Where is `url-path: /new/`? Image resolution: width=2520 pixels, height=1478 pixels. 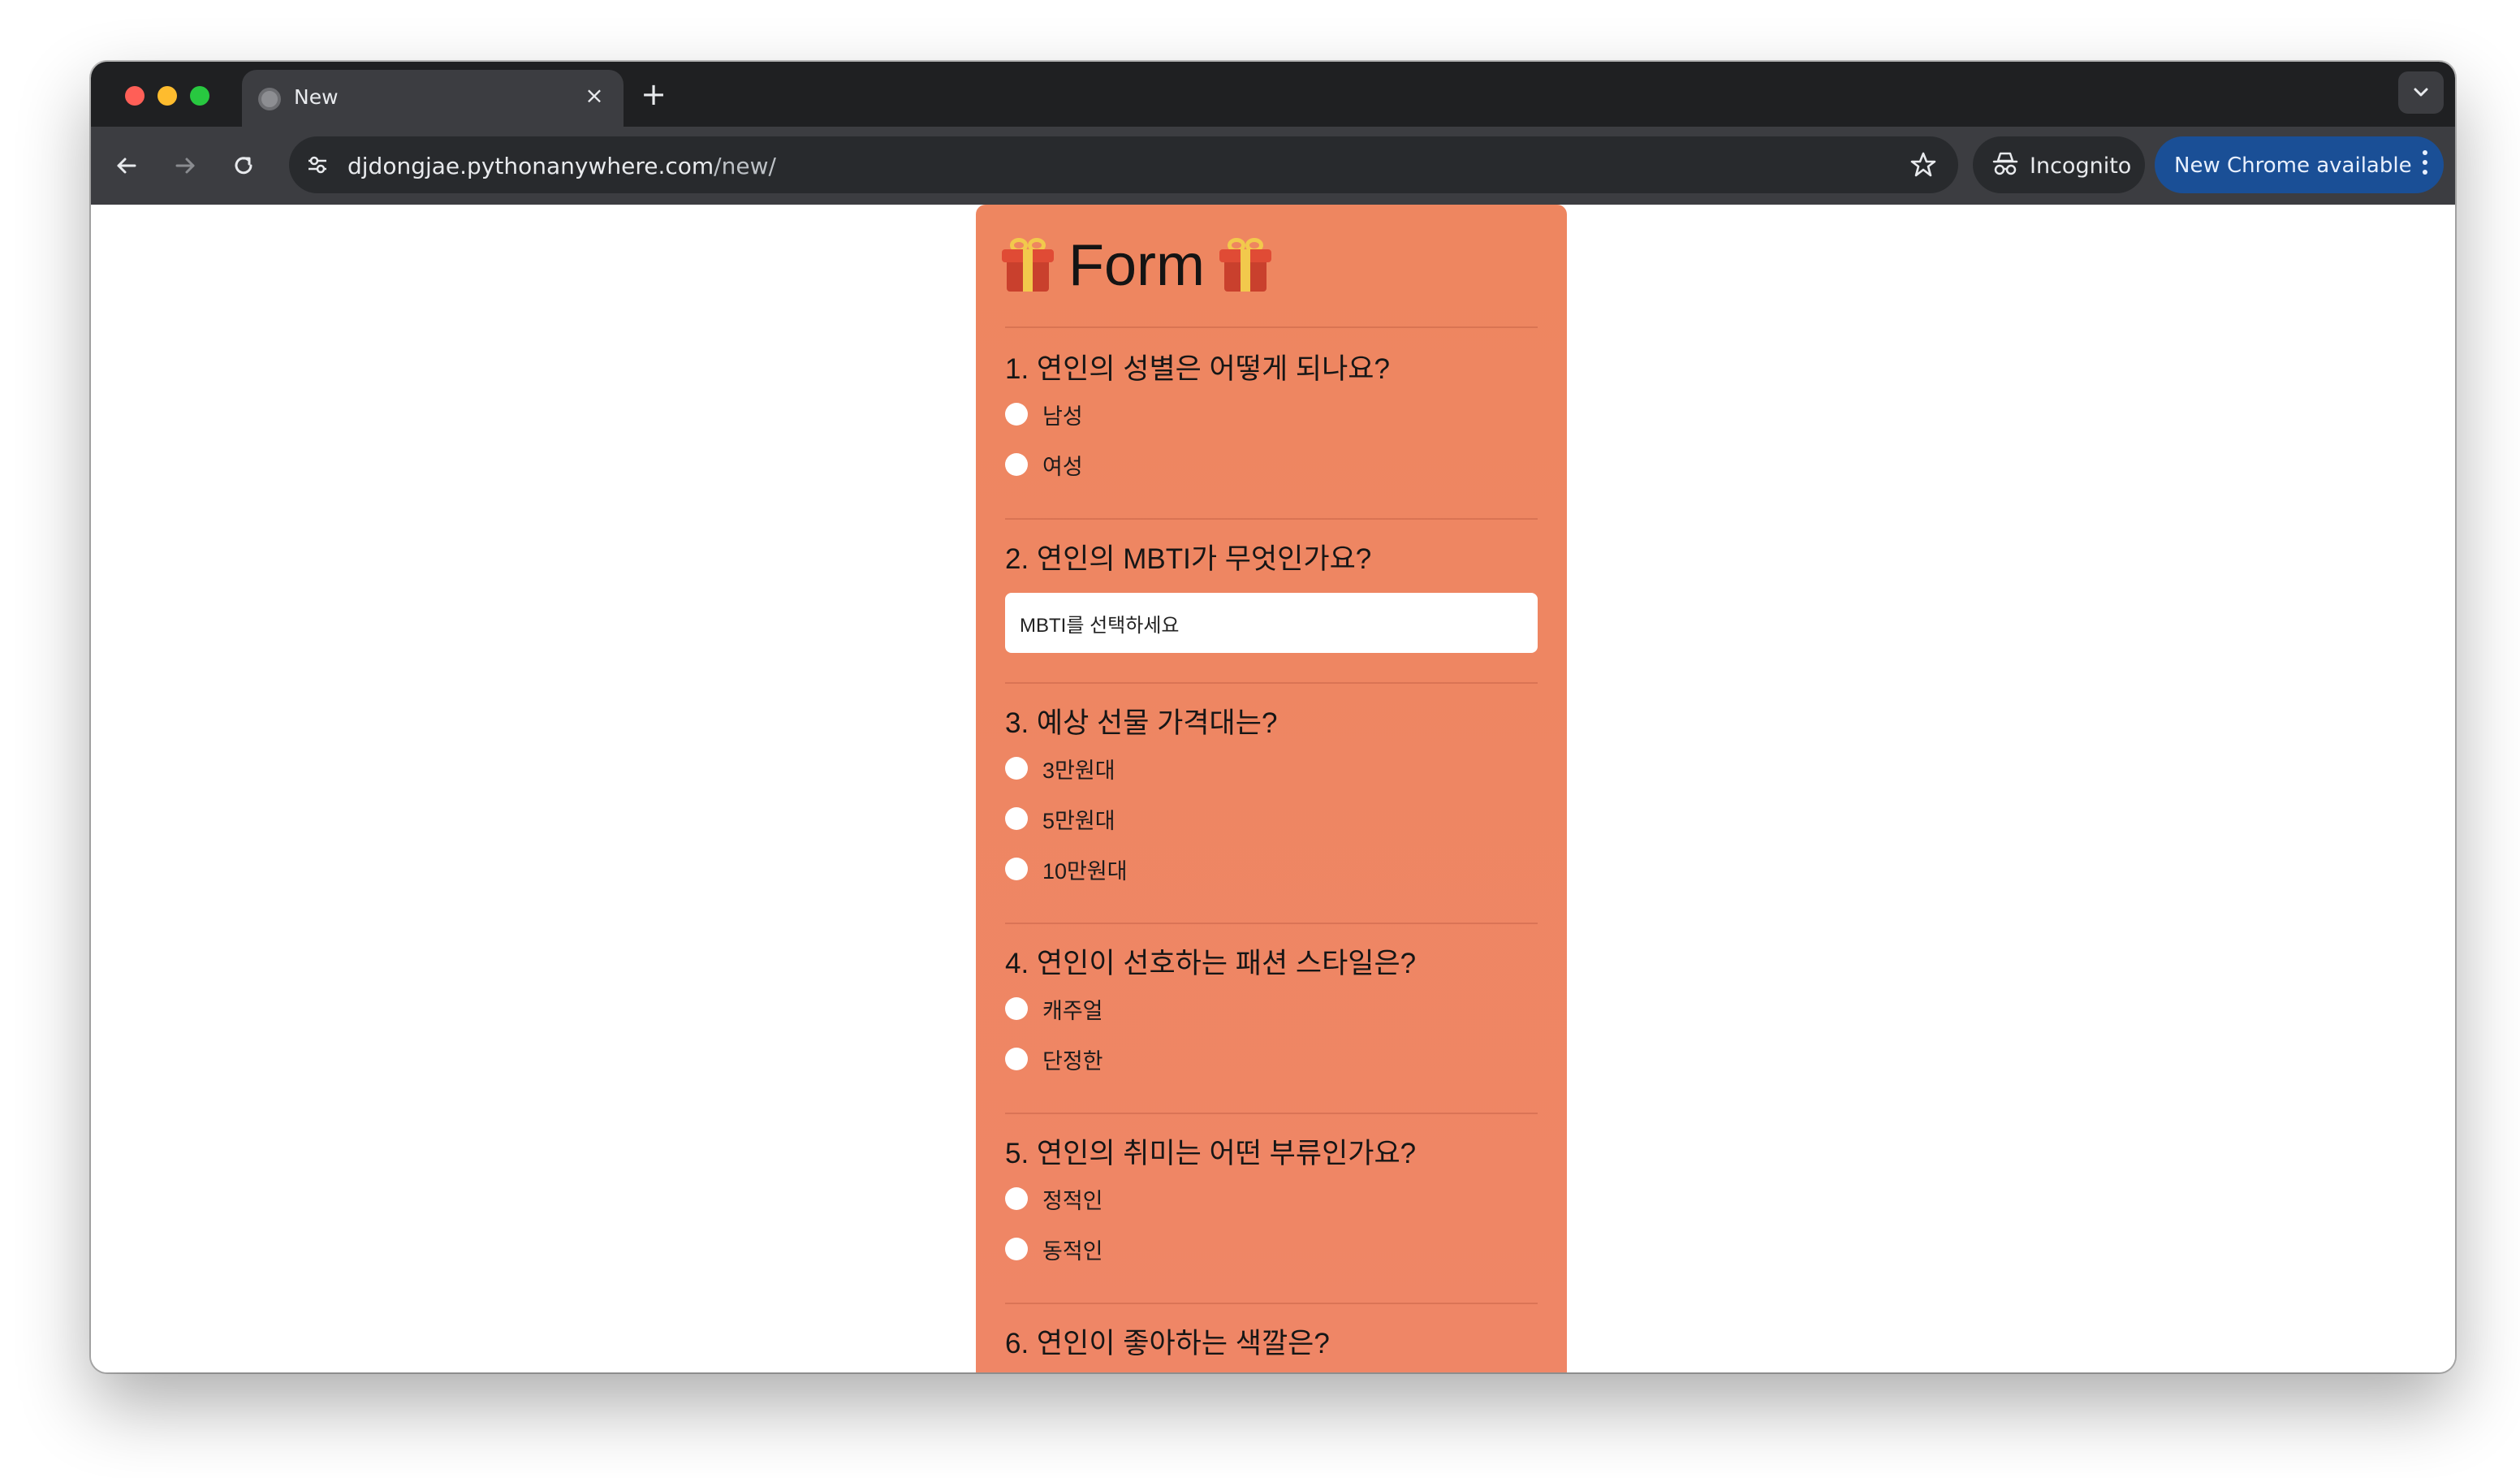 url-path: /new/ is located at coordinates (745, 166).